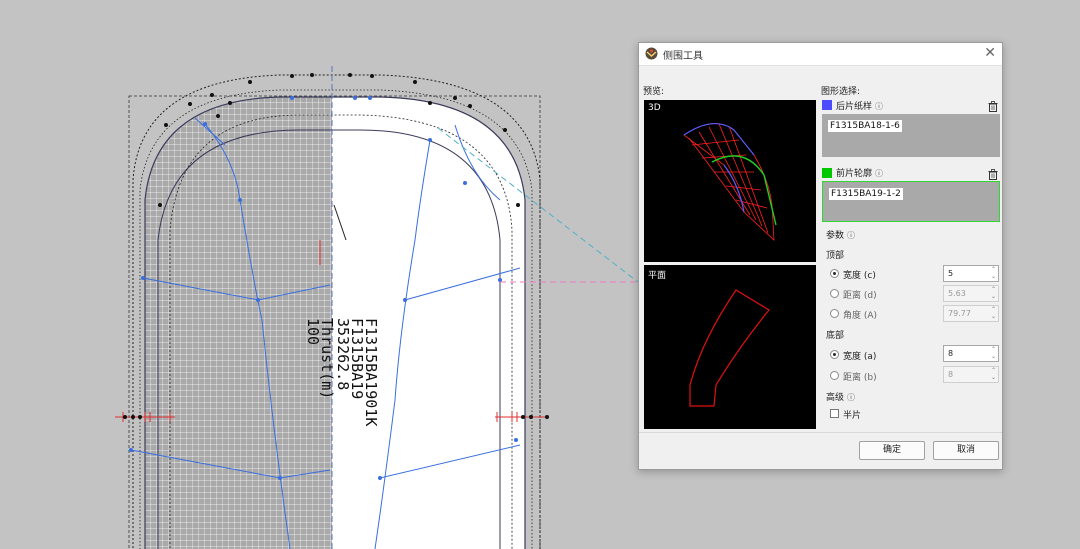  What do you see at coordinates (651, 53) in the screenshot?
I see `pattern-app-icon` at bounding box center [651, 53].